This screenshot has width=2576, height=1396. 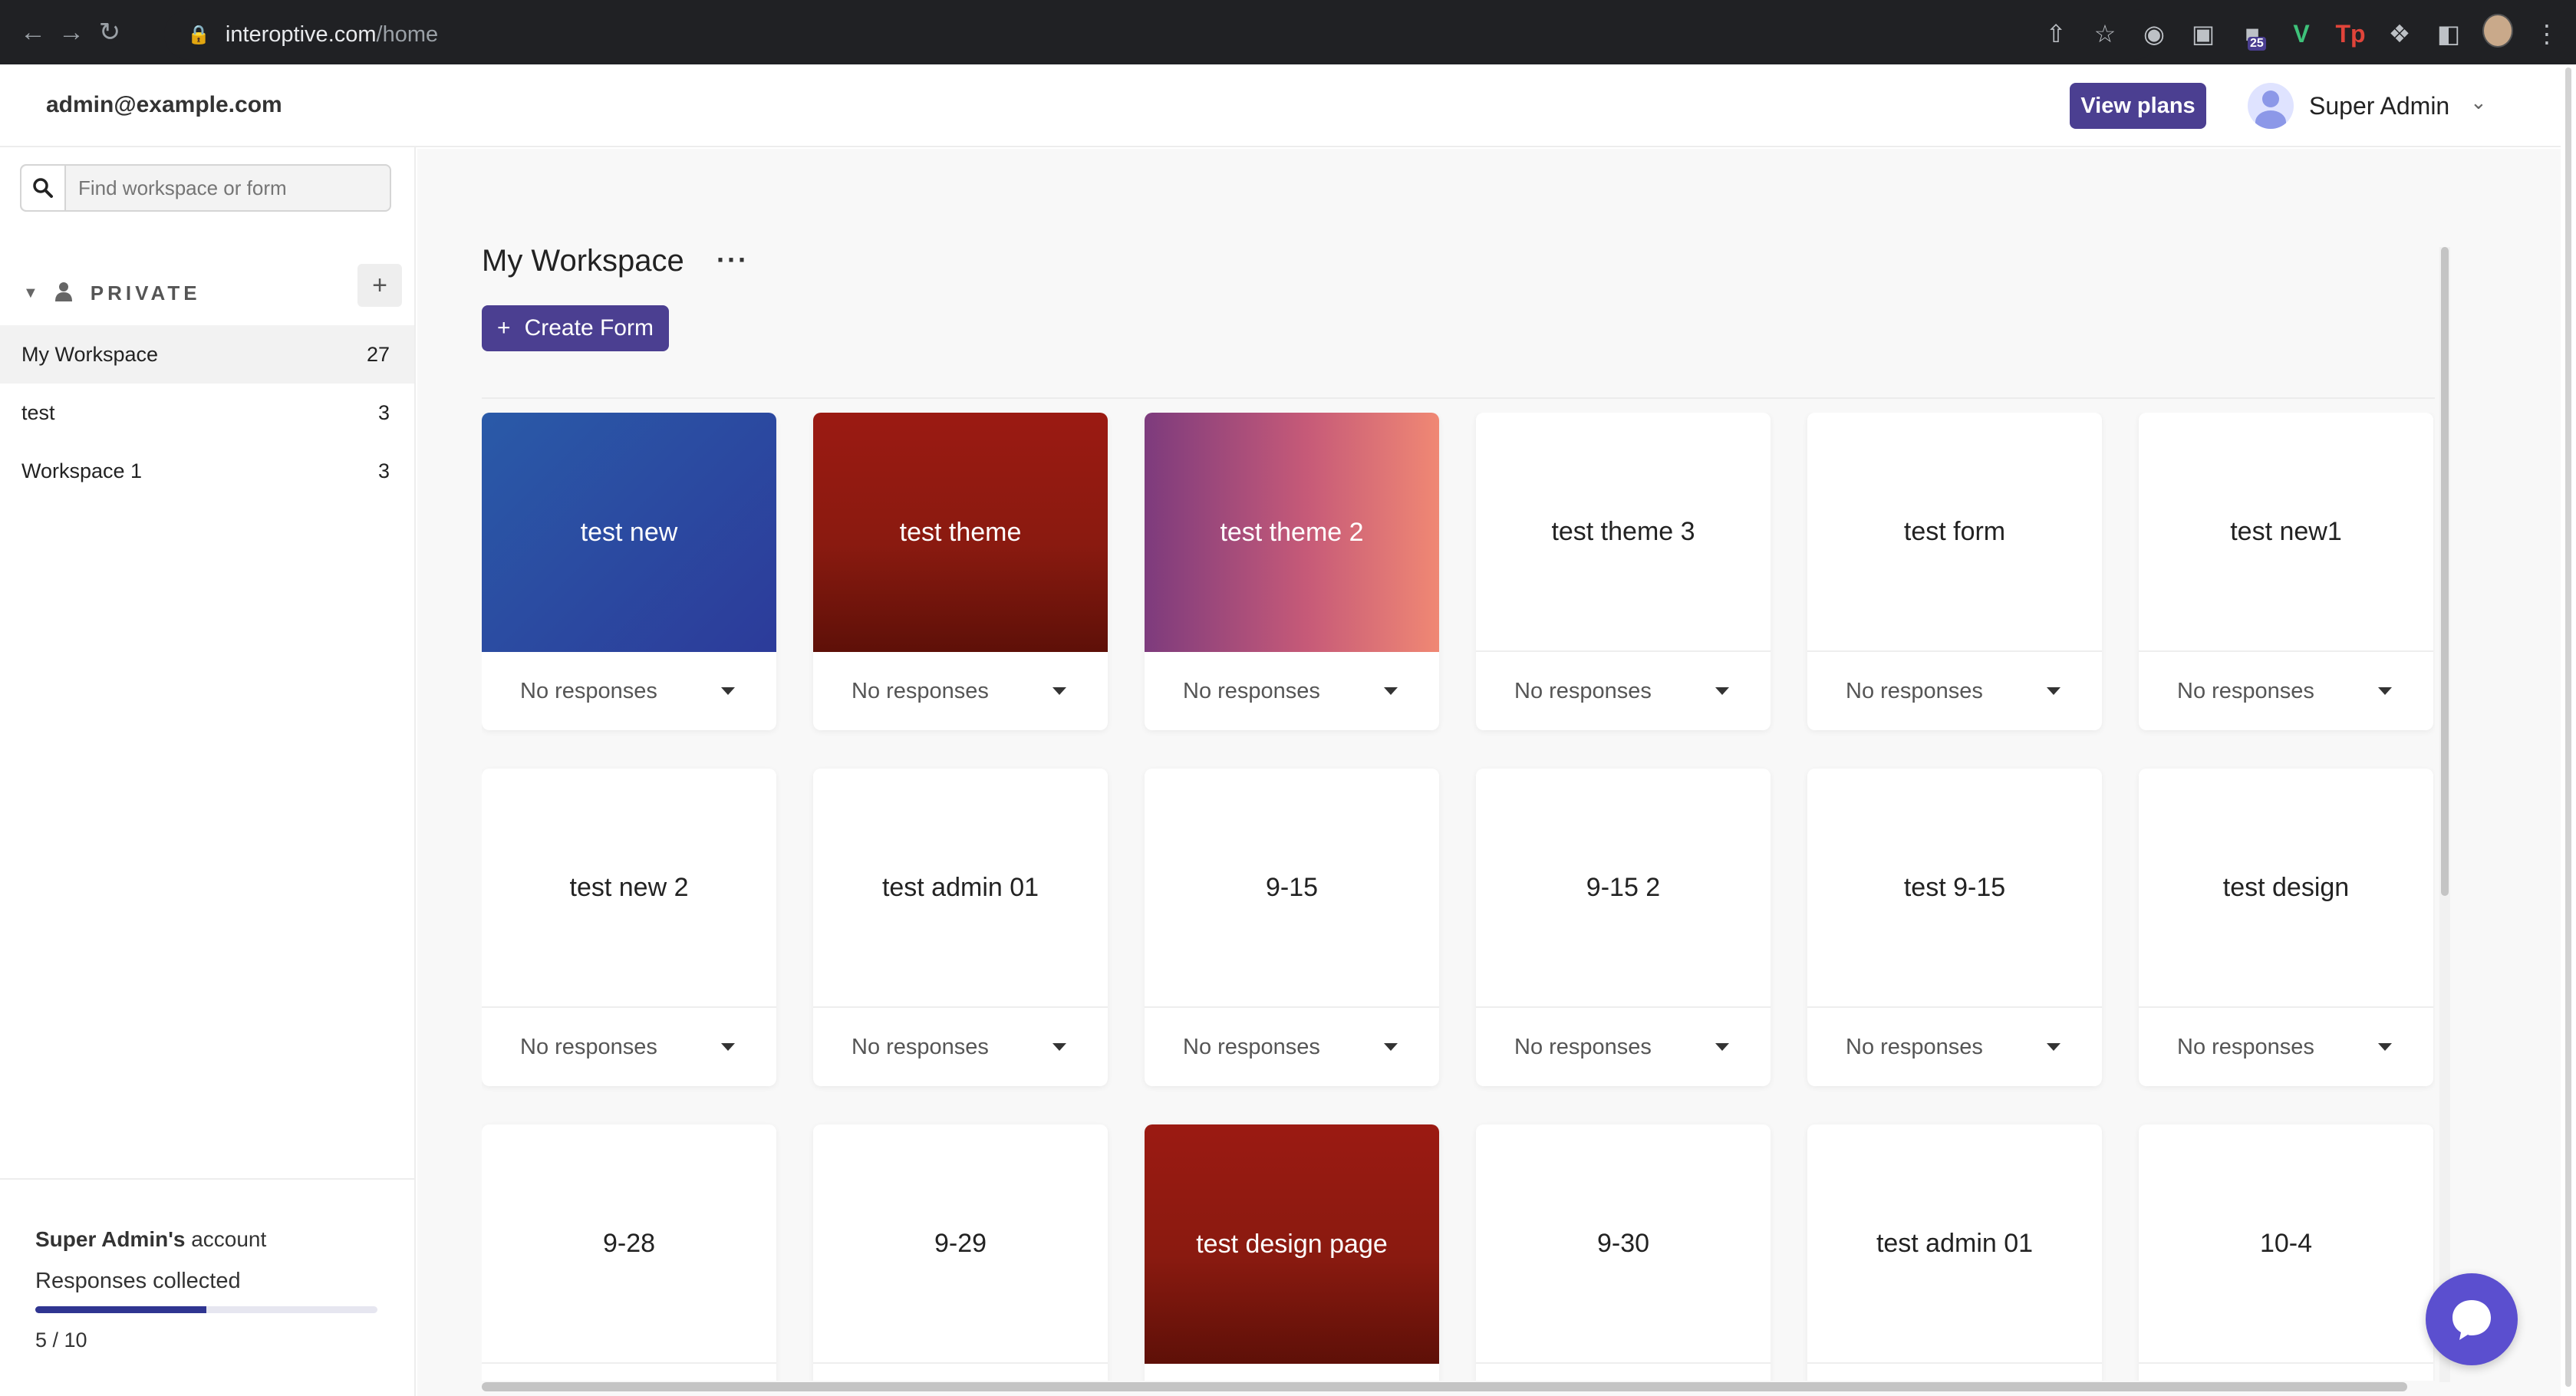 I want to click on workspace-item: My Workspace 27, so click(x=207, y=355).